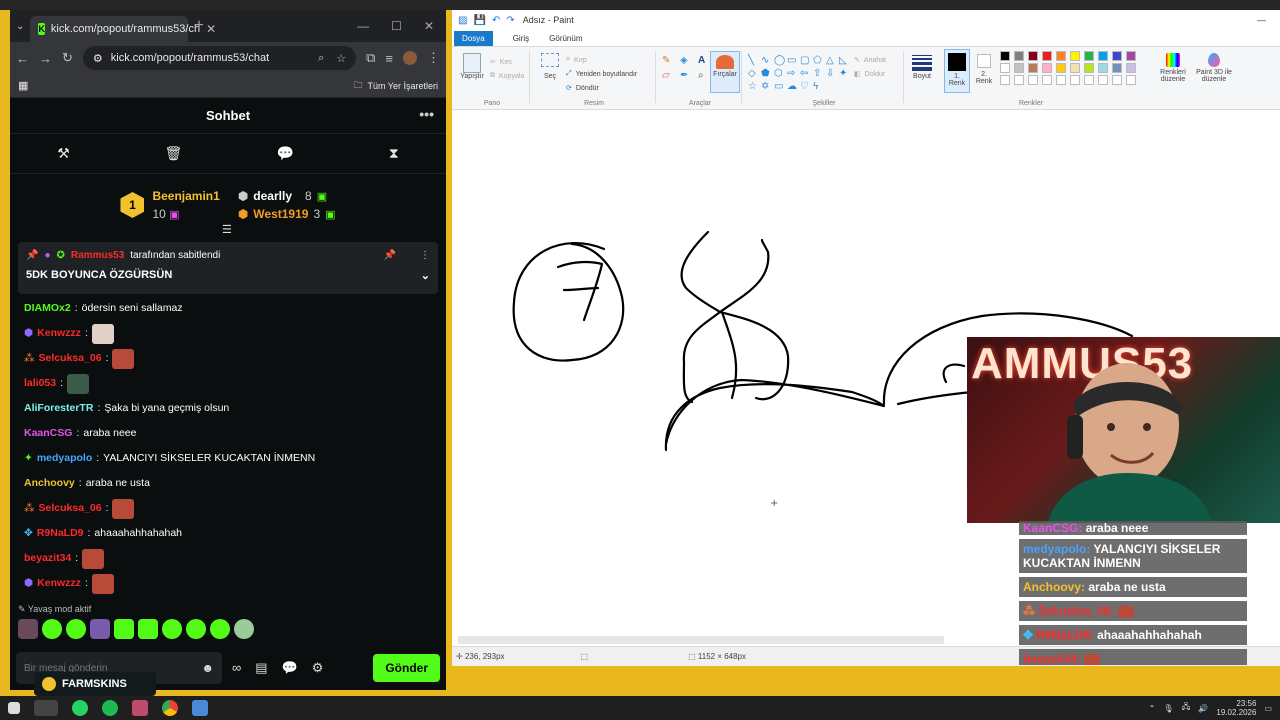  I want to click on roundrect-shape-icon: ▢, so click(806, 61).